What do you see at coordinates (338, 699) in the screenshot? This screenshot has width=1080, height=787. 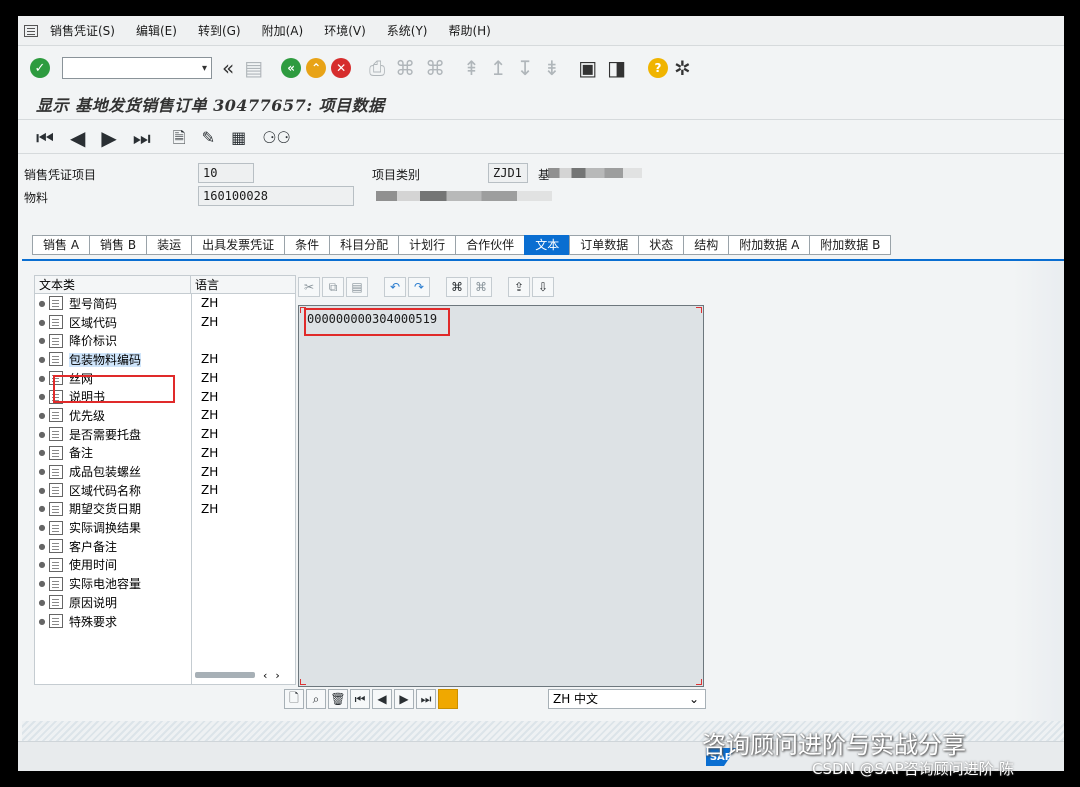 I see `delete-icon: 🗑` at bounding box center [338, 699].